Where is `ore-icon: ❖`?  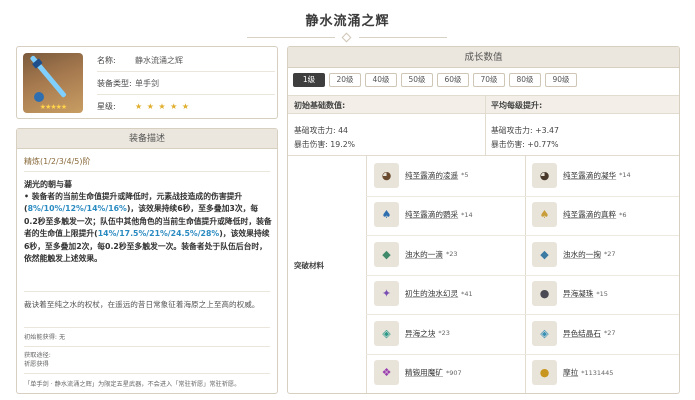
ore-icon: ❖ is located at coordinates (386, 372).